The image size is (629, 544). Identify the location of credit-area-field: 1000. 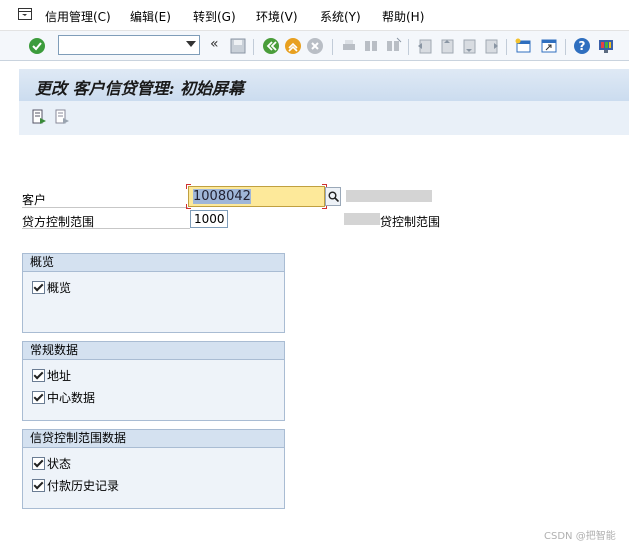
(209, 219).